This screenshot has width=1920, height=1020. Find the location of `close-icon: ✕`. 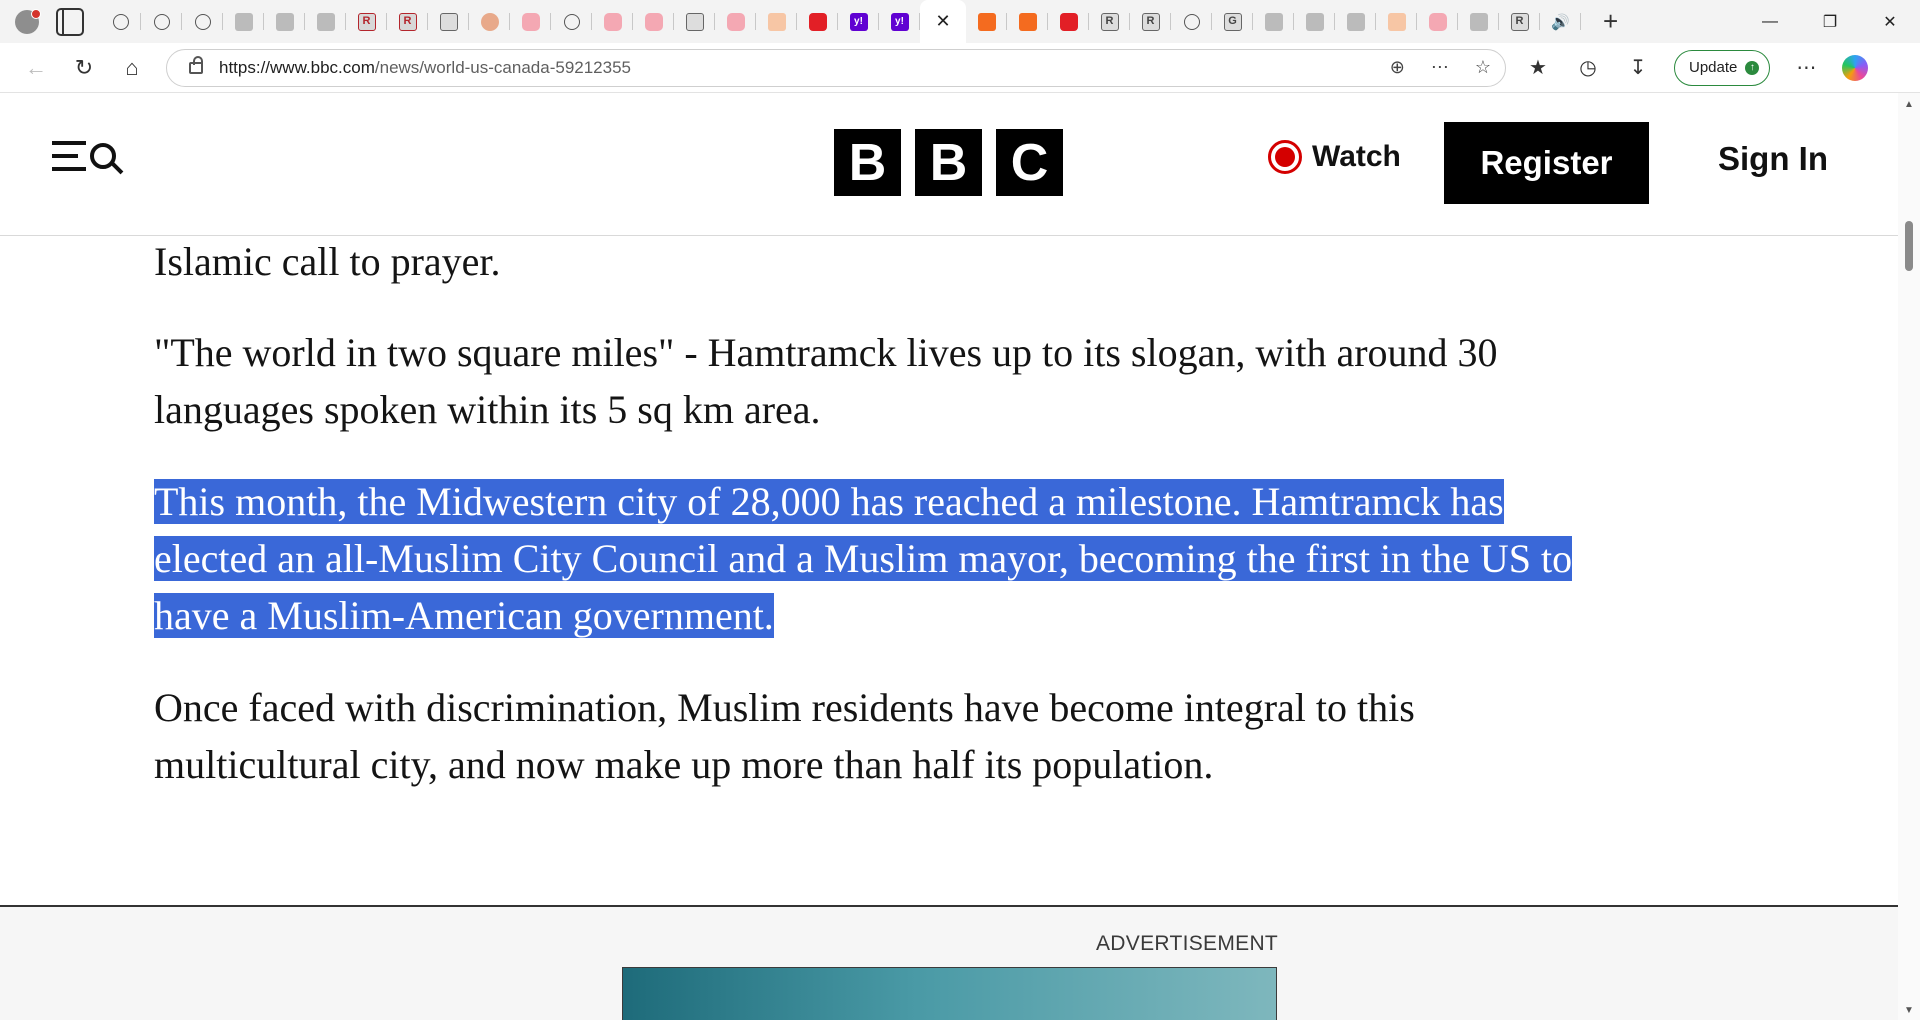

close-icon: ✕ is located at coordinates (942, 21).